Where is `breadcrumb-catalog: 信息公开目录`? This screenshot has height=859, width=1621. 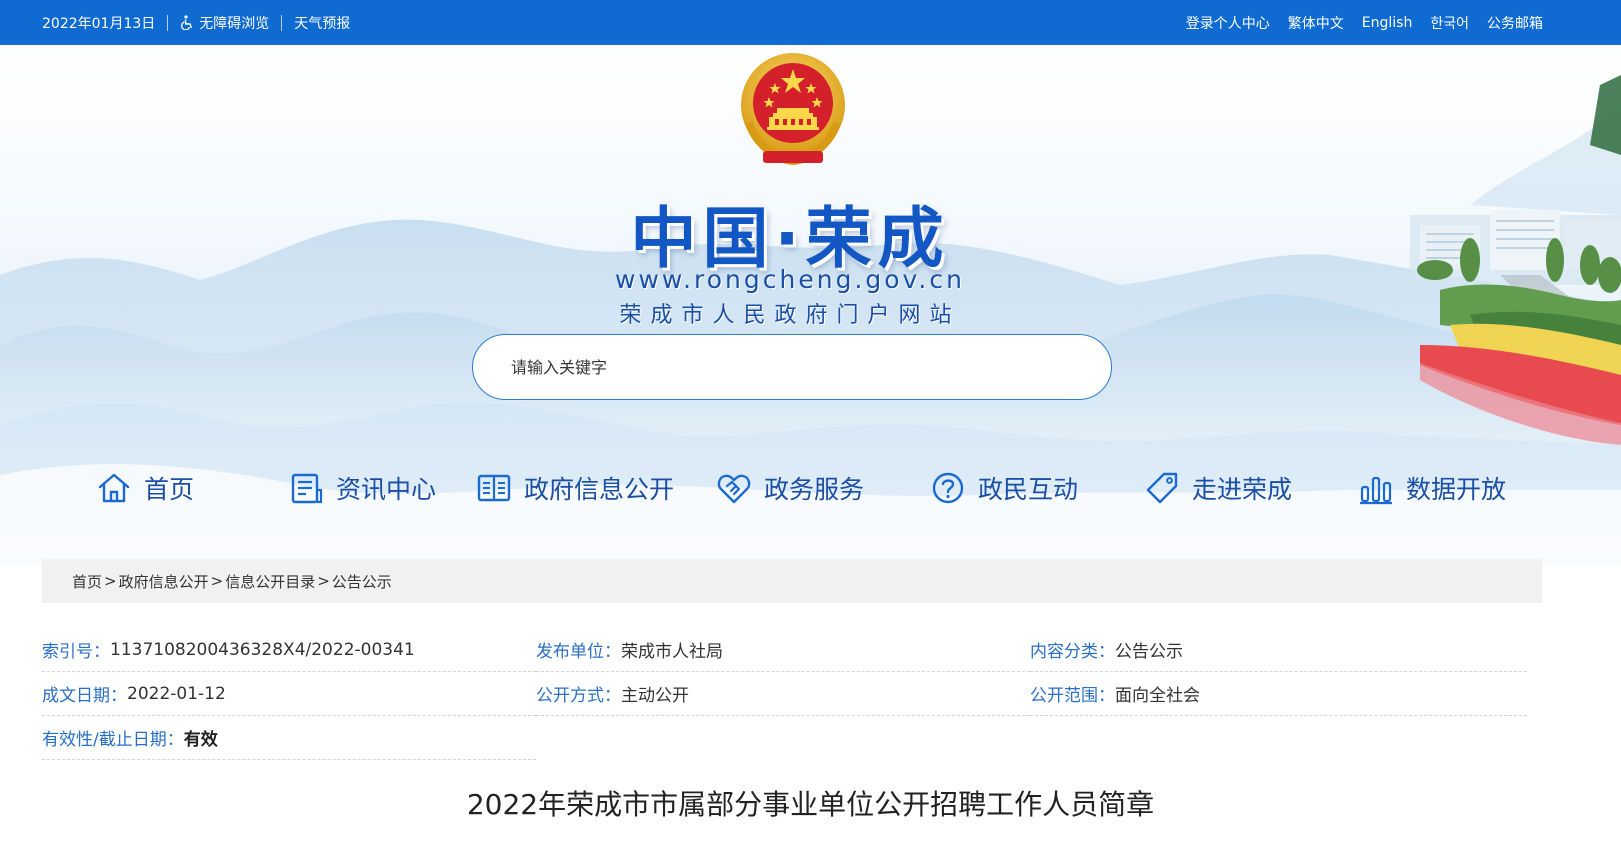 breadcrumb-catalog: 信息公开目录 is located at coordinates (270, 581).